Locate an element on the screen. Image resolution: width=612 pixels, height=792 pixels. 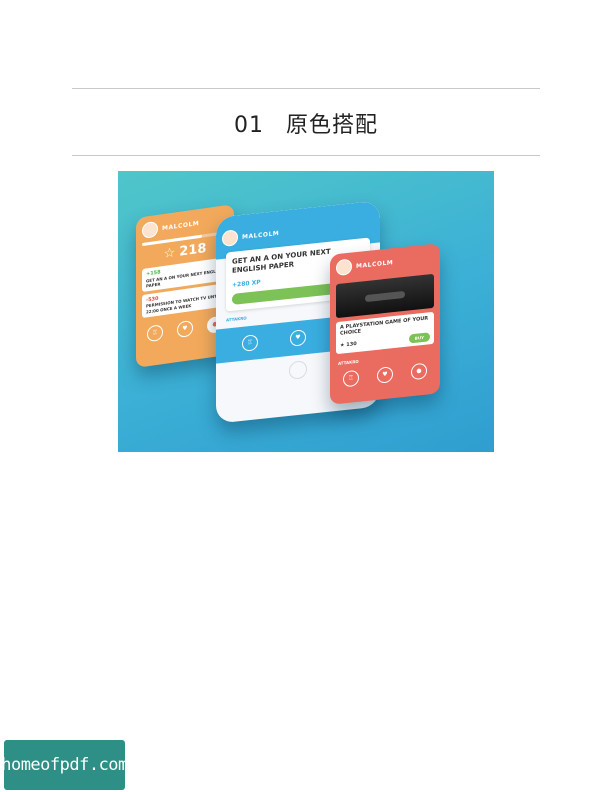
section-title: 原色搭配 is located at coordinates (331, 125).